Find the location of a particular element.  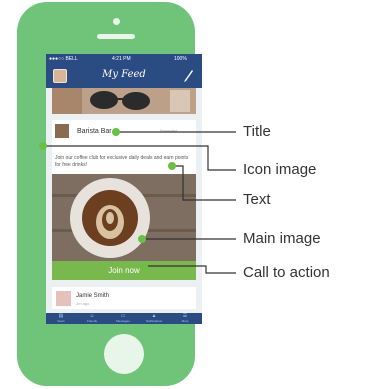

main-image-marker is located at coordinates (142, 239).